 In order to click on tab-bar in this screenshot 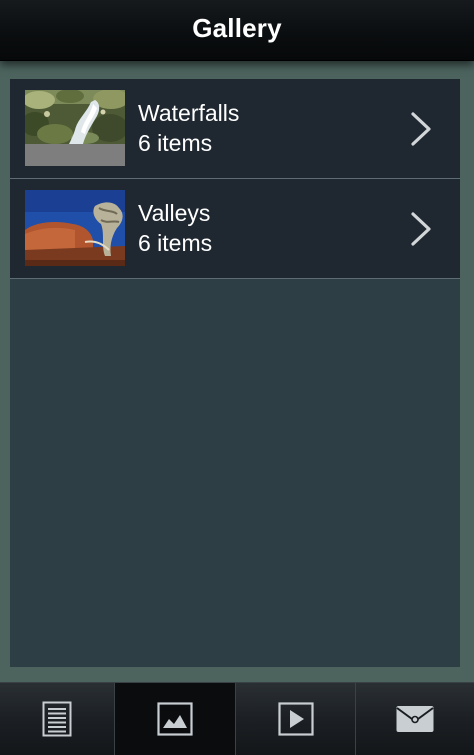, I will do `click(237, 718)`.